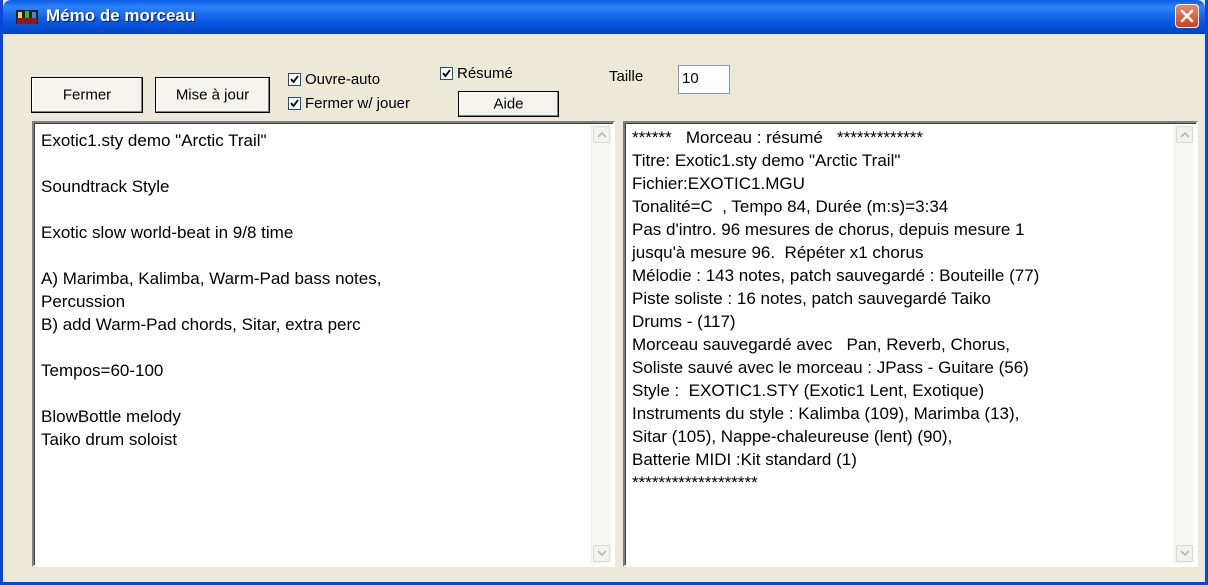 The height and width of the screenshot is (585, 1208). What do you see at coordinates (485, 73) in the screenshot?
I see `summary-label: Résumé` at bounding box center [485, 73].